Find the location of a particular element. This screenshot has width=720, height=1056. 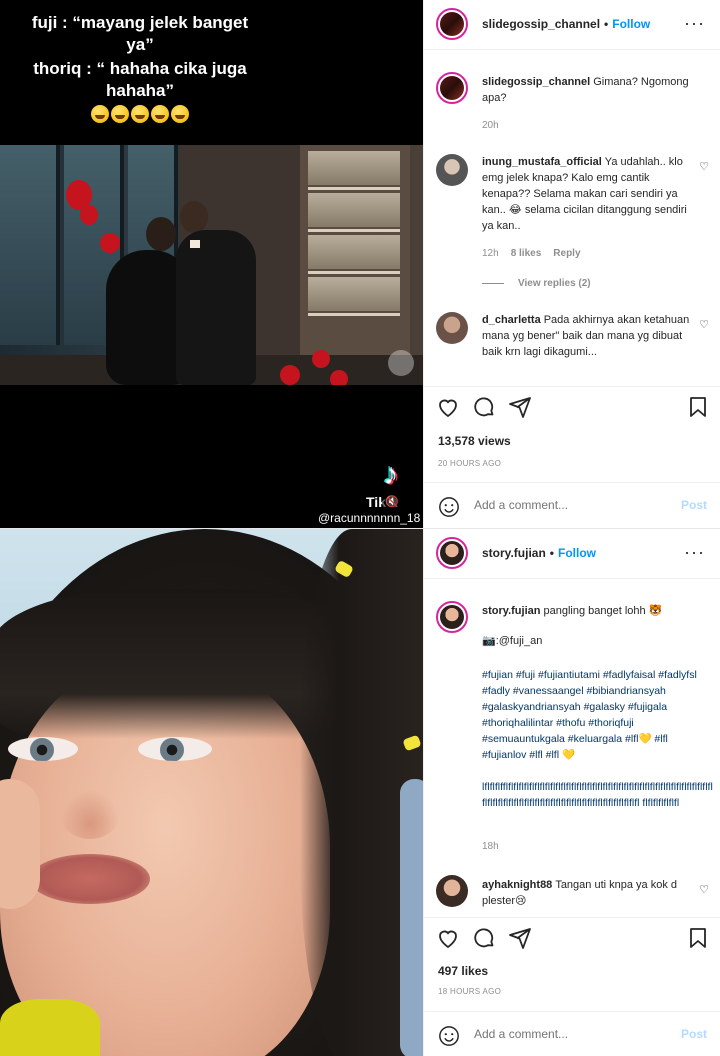

header-username: slidegossip_channel is located at coordinates (541, 24).